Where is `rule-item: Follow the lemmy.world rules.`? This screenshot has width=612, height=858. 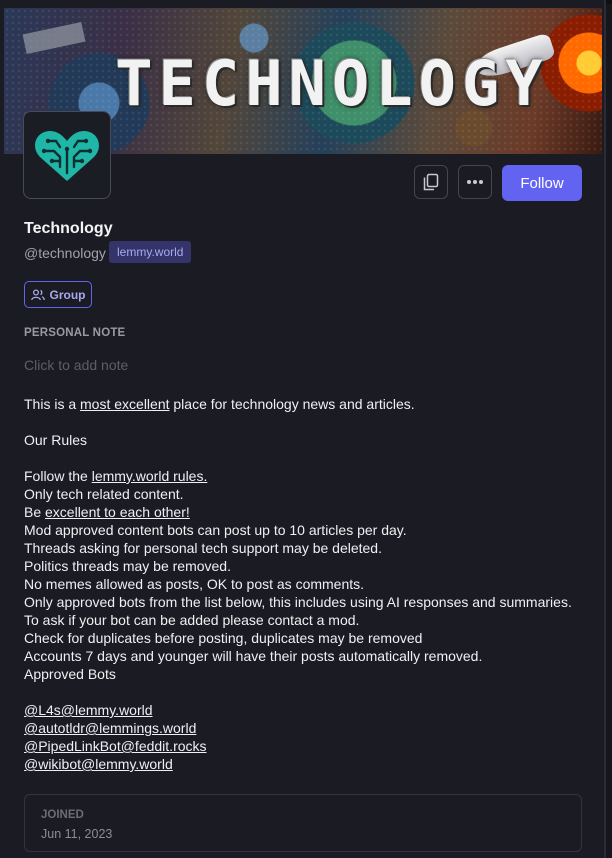
rule-item: Follow the lemmy.world rules. is located at coordinates (116, 476).